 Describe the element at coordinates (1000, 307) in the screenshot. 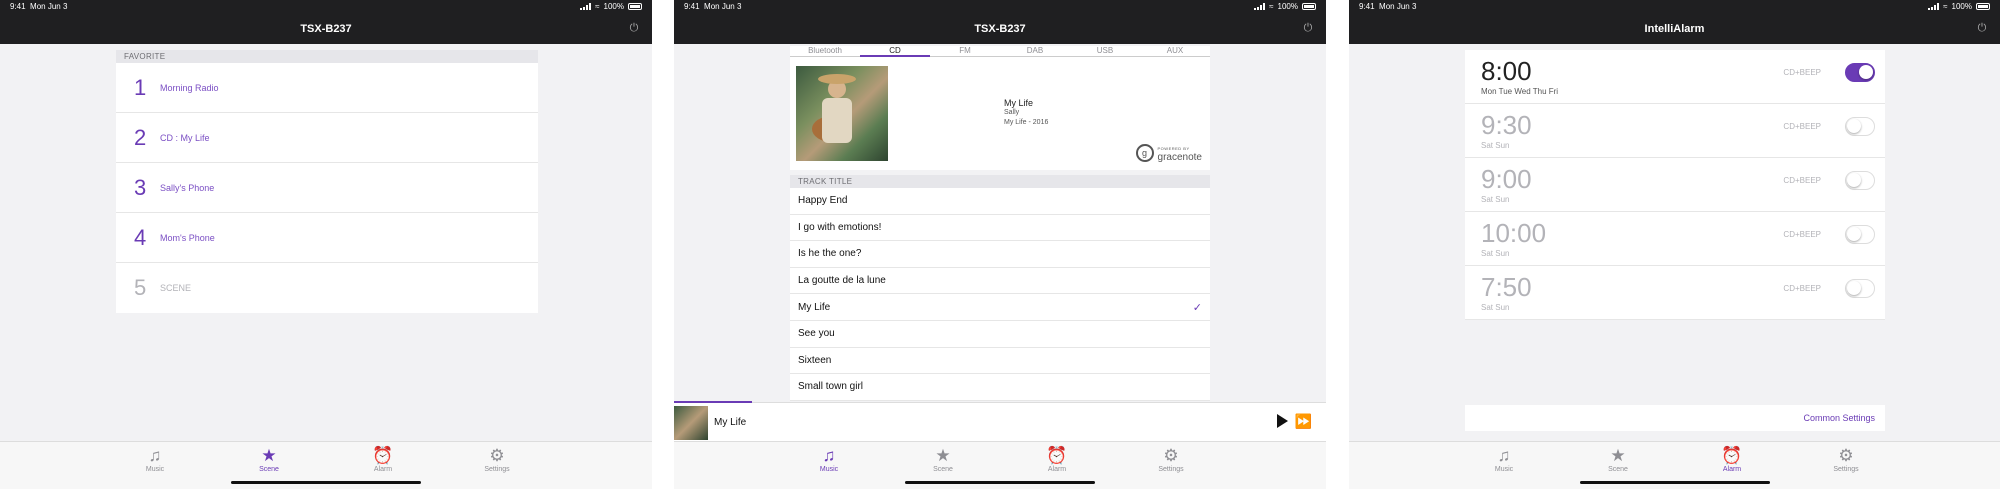

I see `track-item-selected: My Life ✓` at that location.